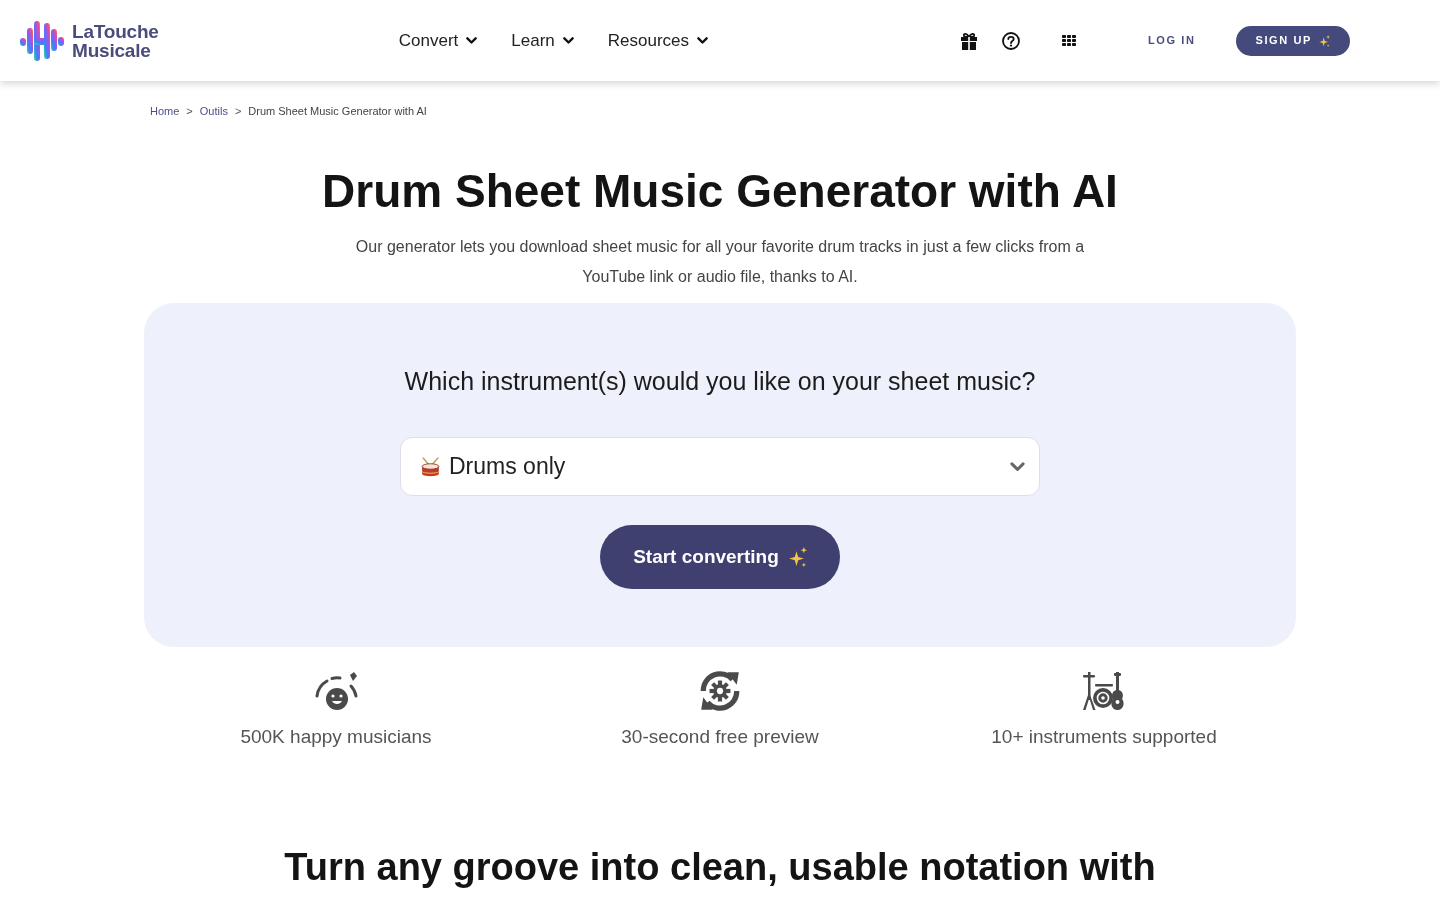 The image size is (1440, 900). I want to click on gift-icon, so click(969, 40).